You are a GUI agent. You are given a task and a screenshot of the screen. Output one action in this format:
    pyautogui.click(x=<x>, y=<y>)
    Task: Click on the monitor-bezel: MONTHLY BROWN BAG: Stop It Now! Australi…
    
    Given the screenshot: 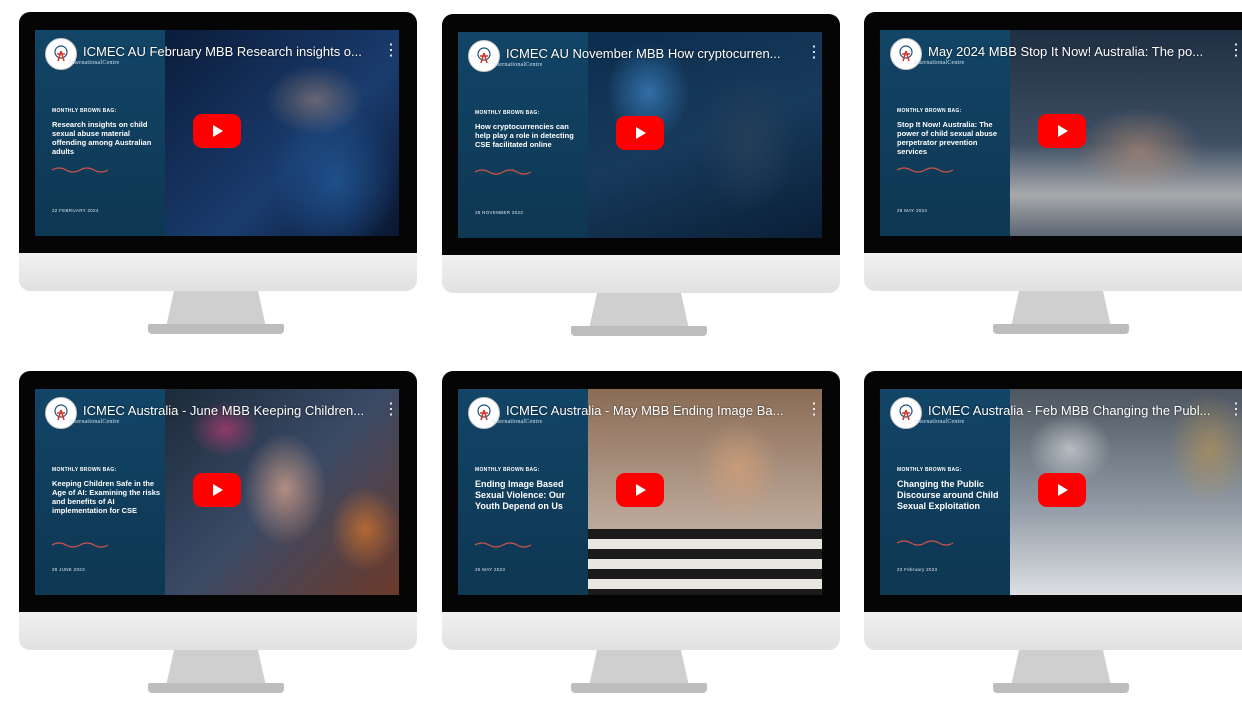 What is the action you would take?
    pyautogui.click(x=1053, y=132)
    